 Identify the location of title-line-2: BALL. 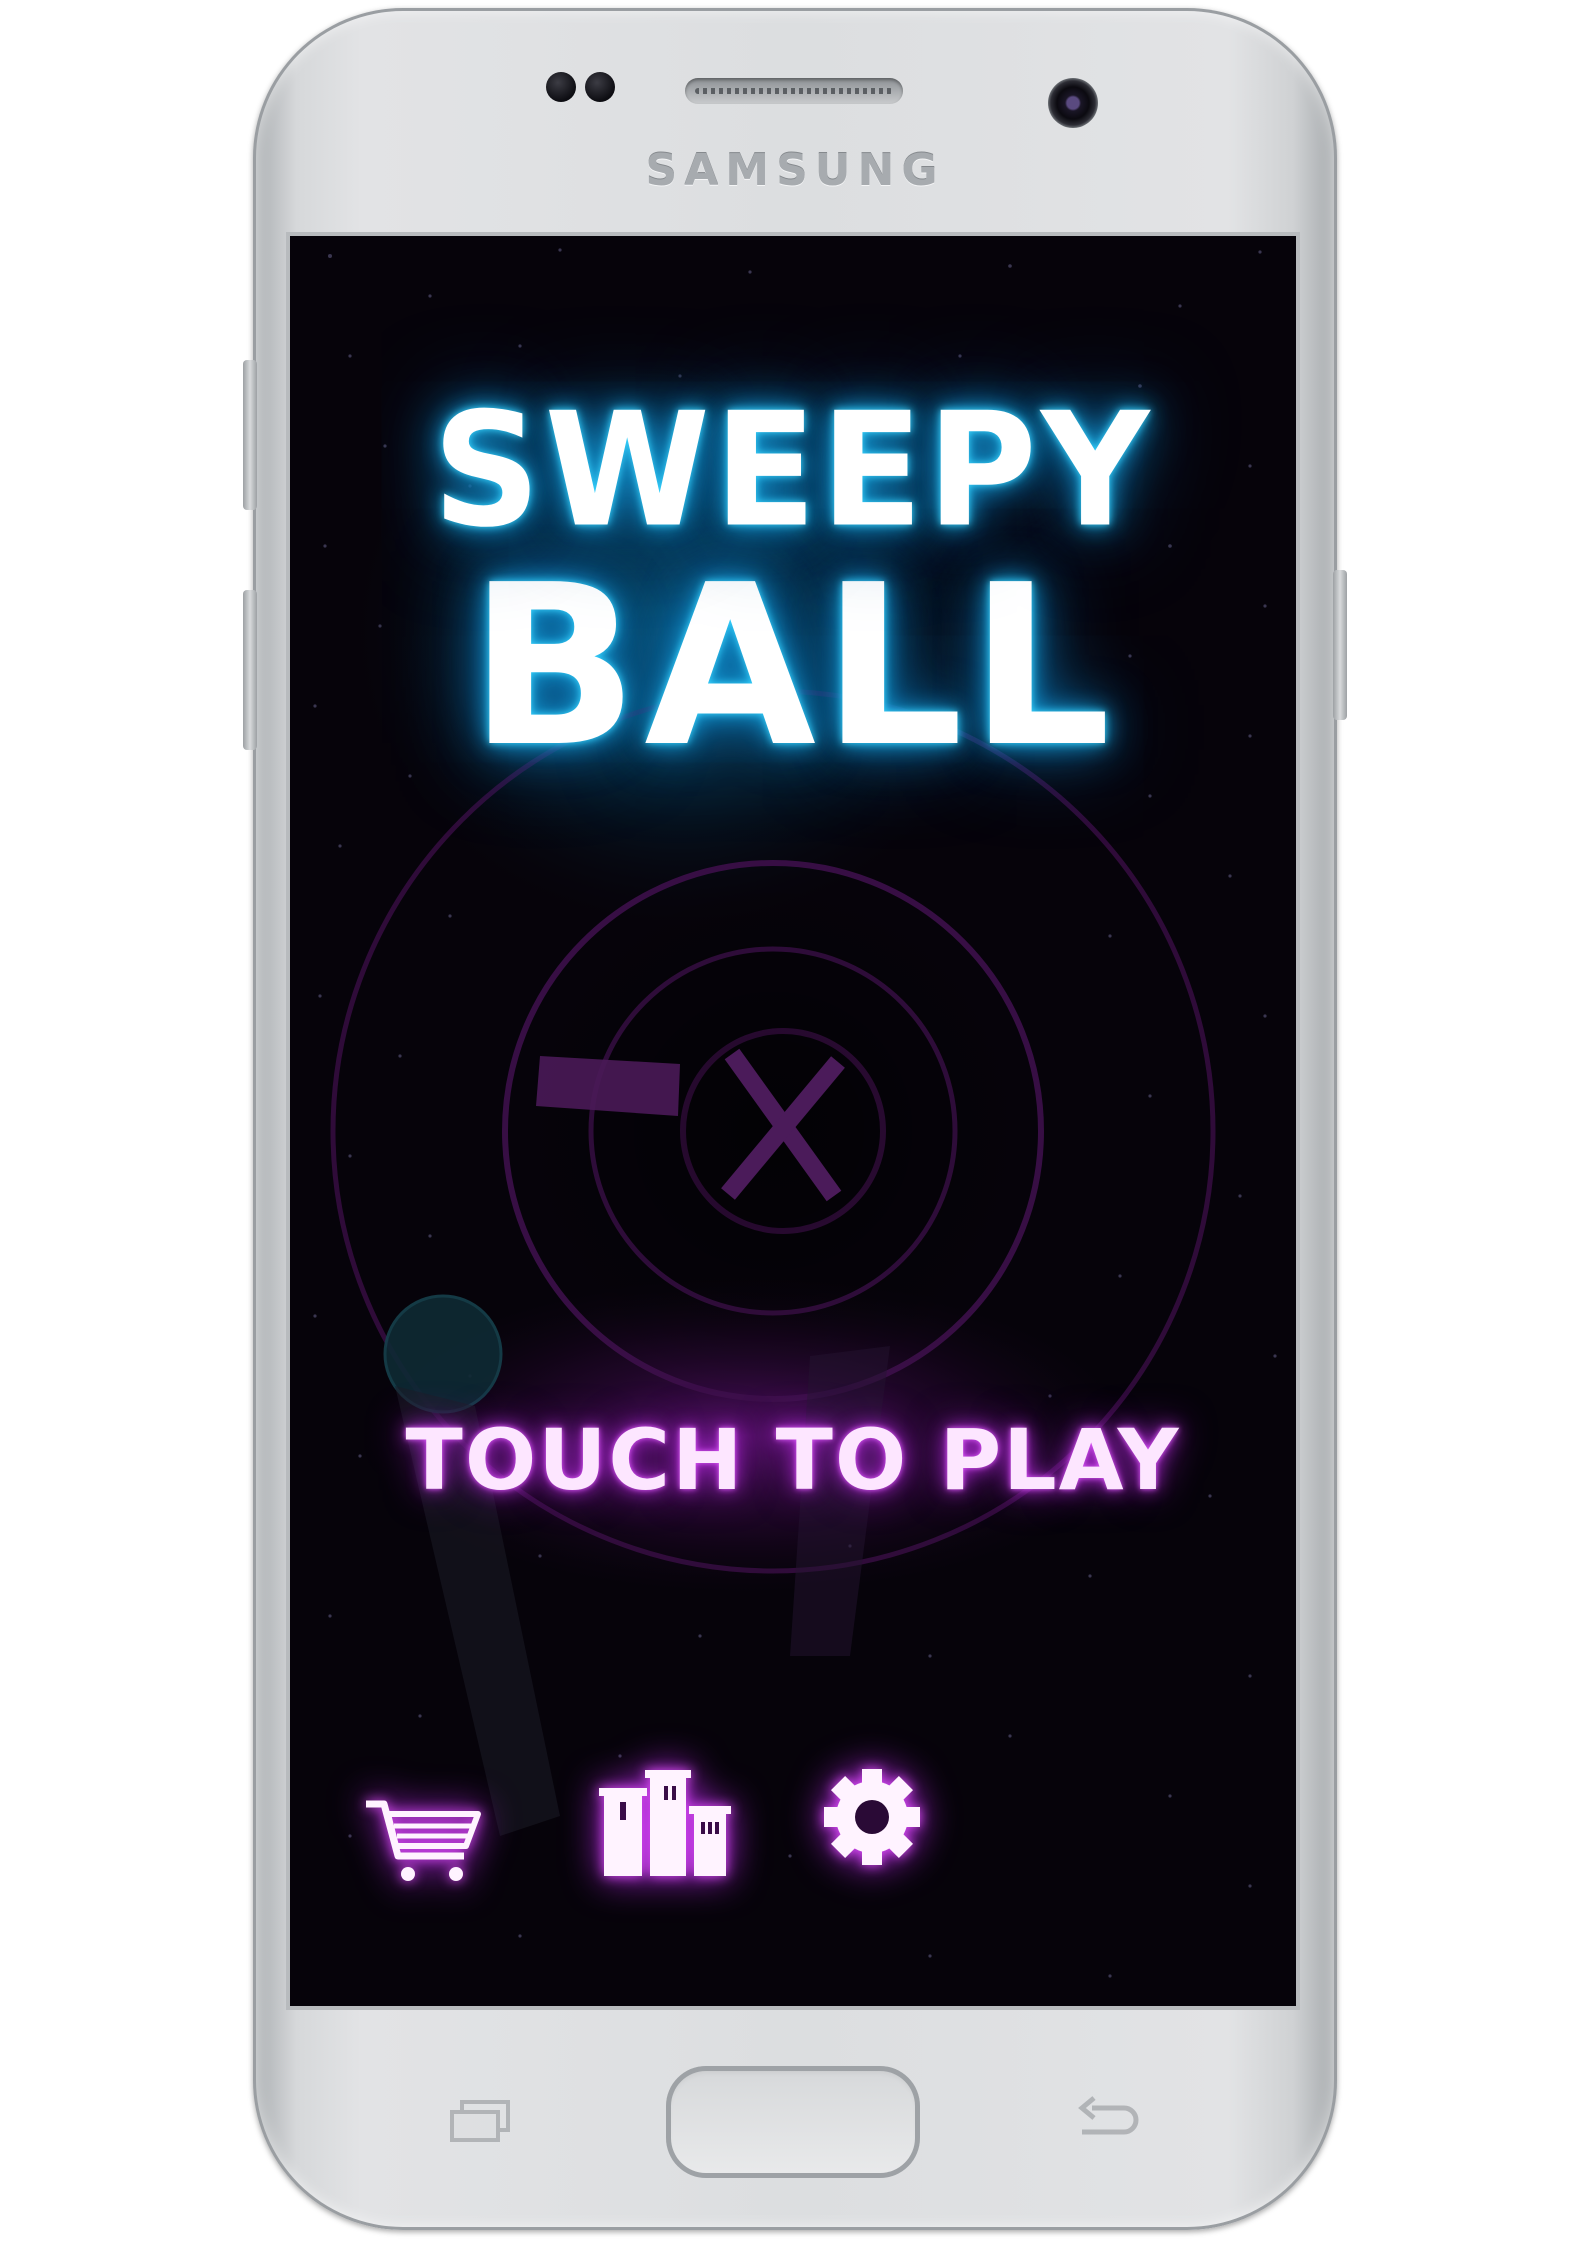
(793, 667).